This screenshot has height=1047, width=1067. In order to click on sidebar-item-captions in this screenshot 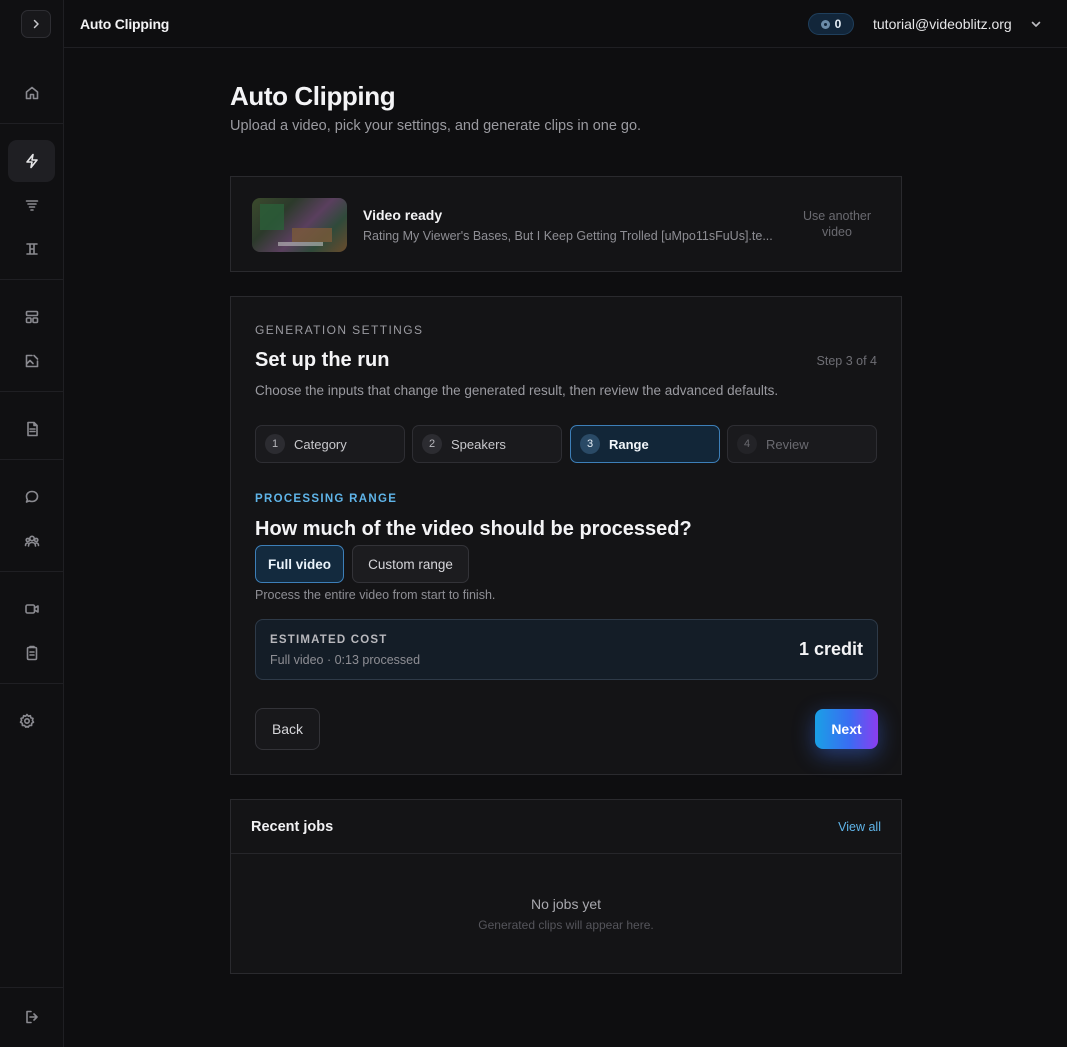, I will do `click(31, 249)`.